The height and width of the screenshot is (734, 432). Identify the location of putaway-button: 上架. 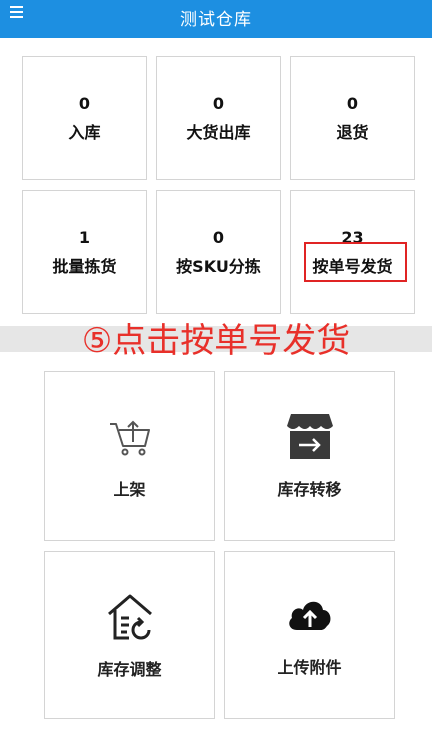
(129, 456).